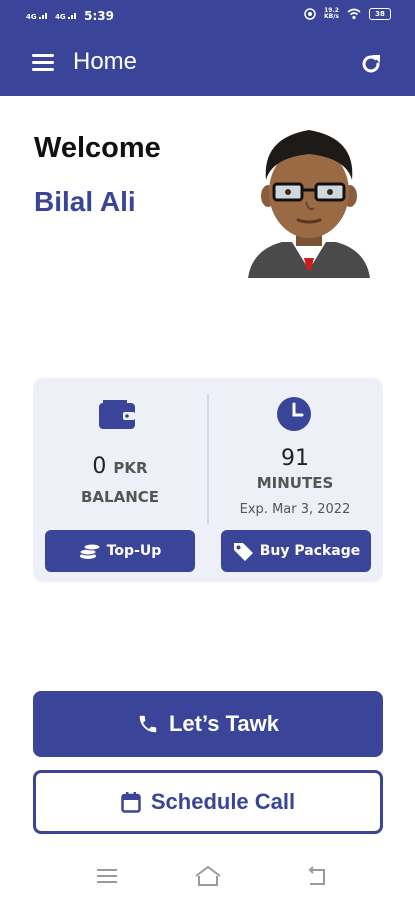 This screenshot has width=415, height=900. I want to click on back-nav-icon, so click(317, 876).